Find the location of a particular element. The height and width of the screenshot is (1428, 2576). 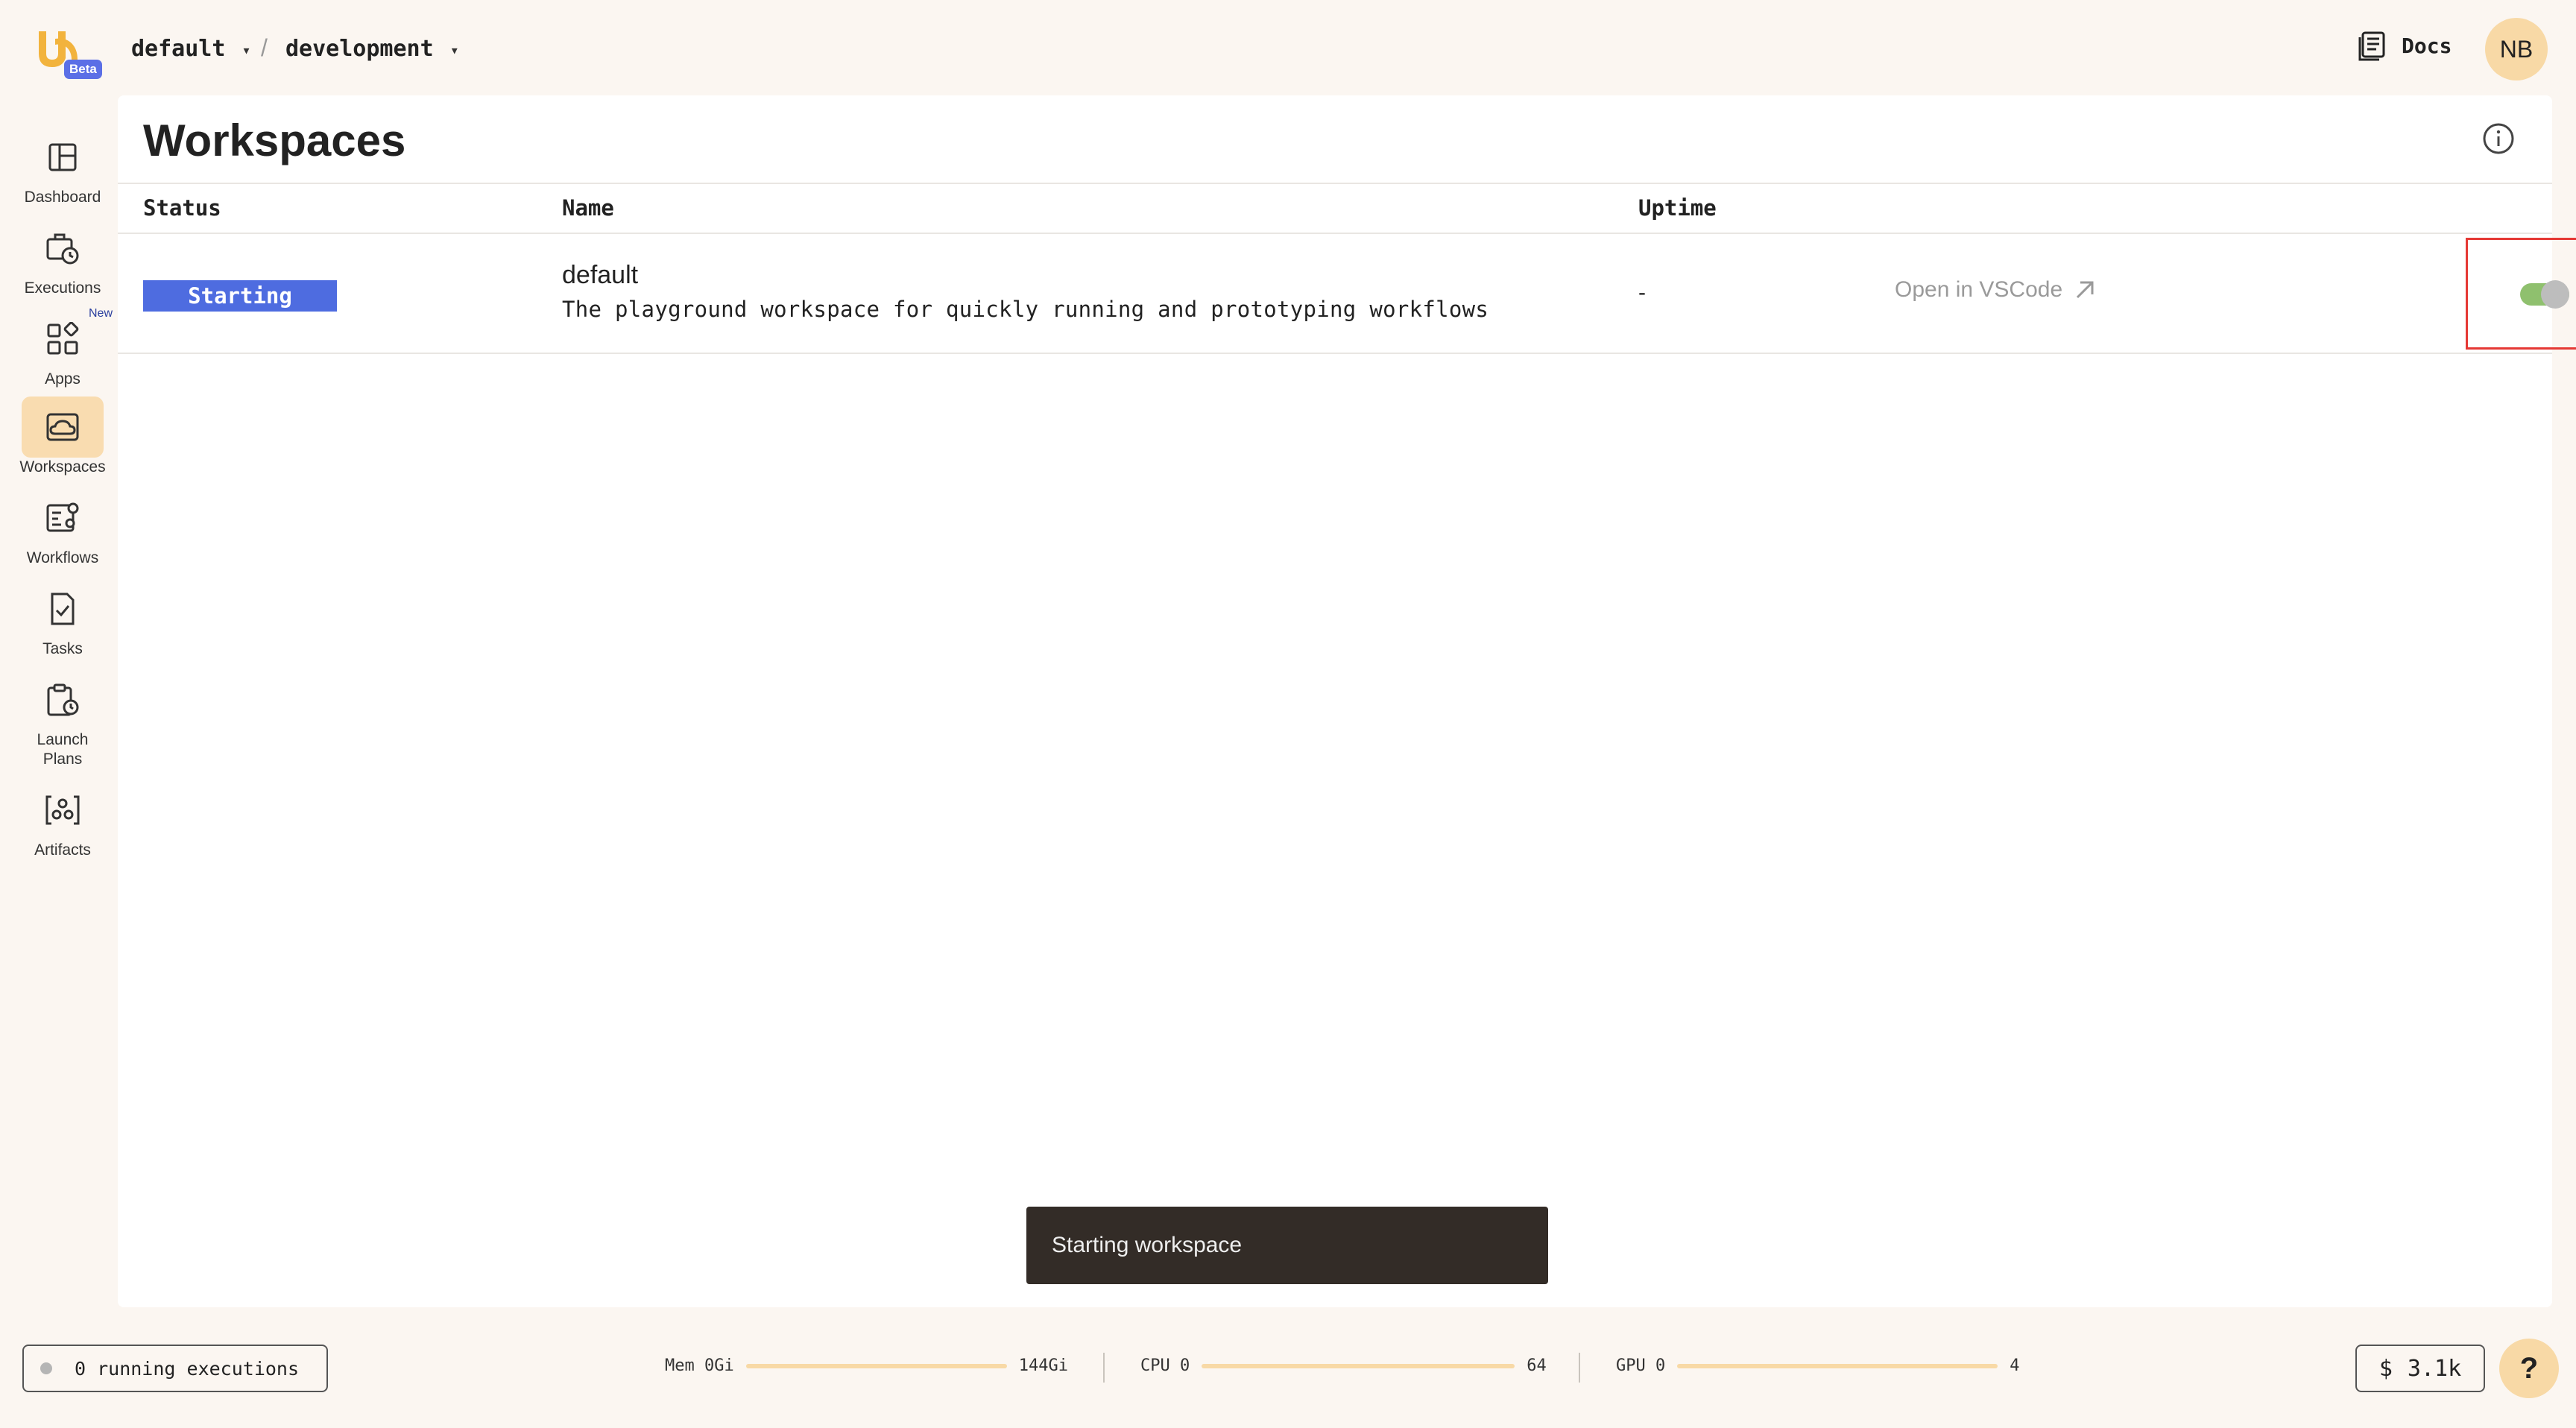

workflows-icon is located at coordinates (62, 517).